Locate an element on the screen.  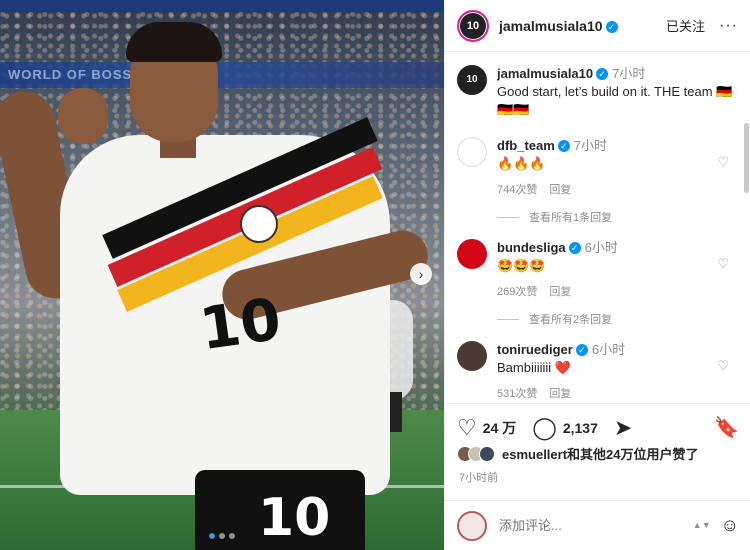
chevron-right-icon: › is located at coordinates (421, 274).